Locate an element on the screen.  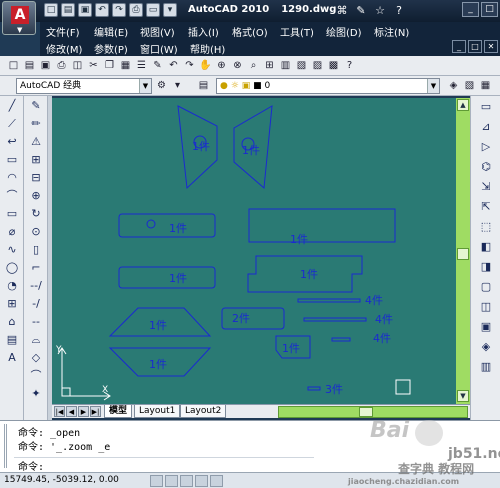
layer-state-icon: ▦ is located at coordinates (485, 85).